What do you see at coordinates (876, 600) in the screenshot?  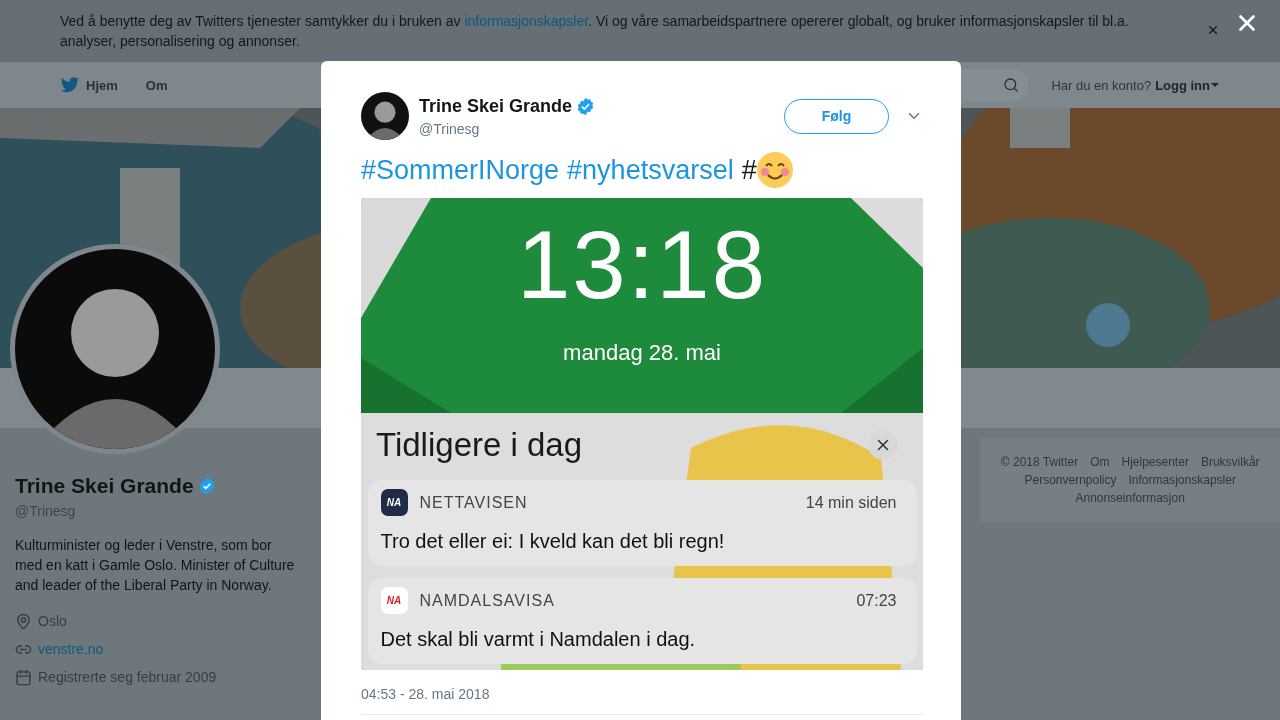 I see `notification-time: 07:23` at bounding box center [876, 600].